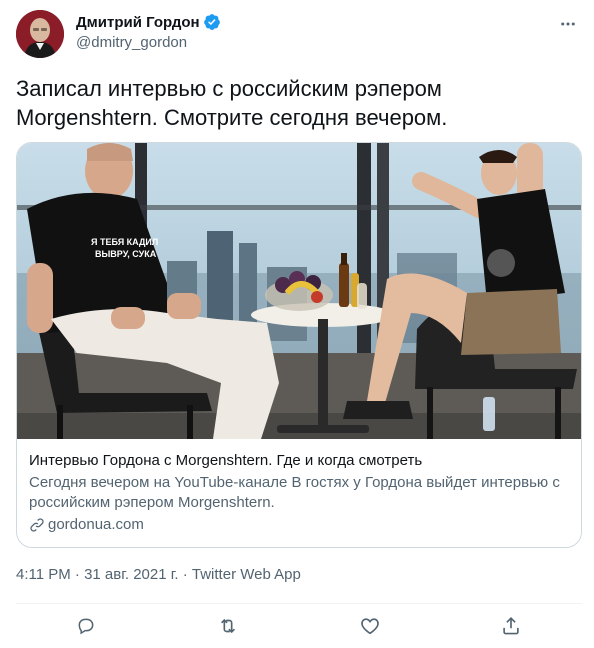 Image resolution: width=594 pixels, height=648 pixels. I want to click on card-domain: gordonua.com, so click(299, 525).